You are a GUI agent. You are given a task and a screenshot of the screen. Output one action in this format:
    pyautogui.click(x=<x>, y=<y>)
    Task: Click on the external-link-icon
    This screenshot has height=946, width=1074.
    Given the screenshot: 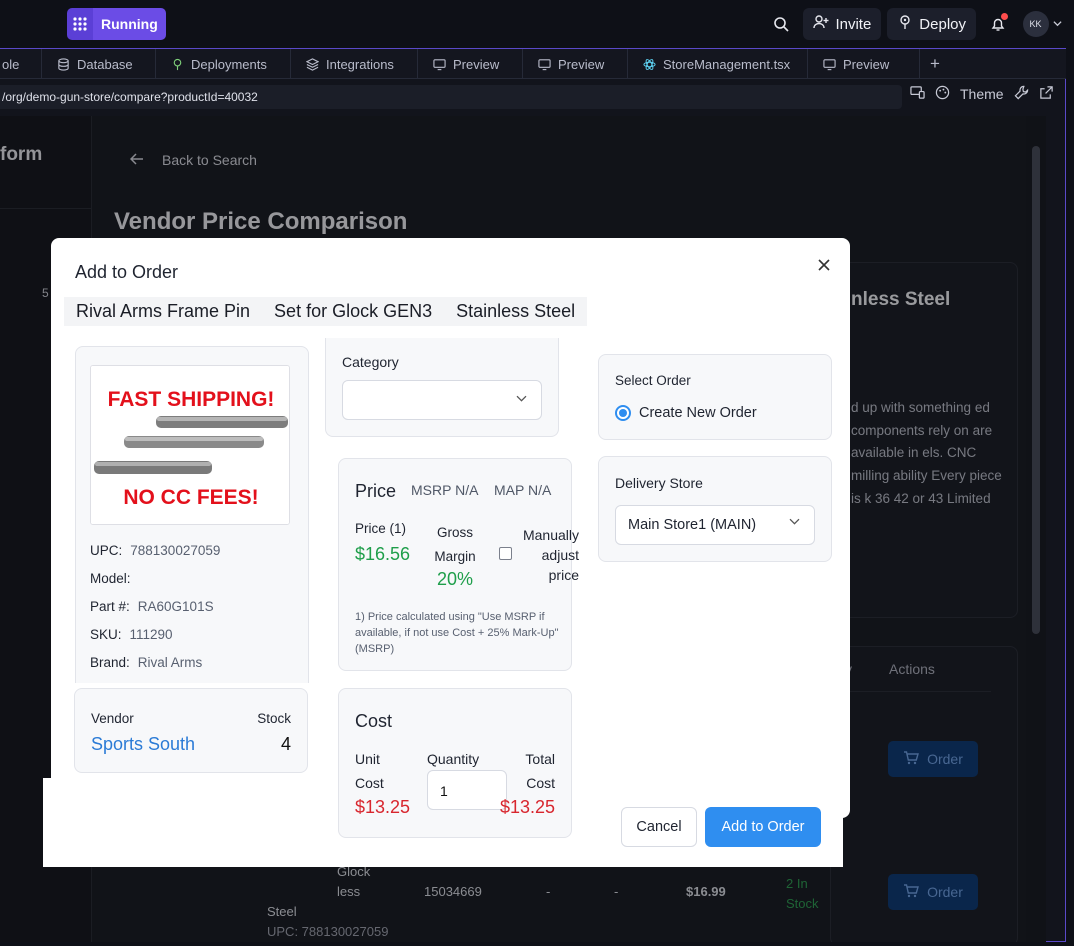 What is the action you would take?
    pyautogui.click(x=1046, y=94)
    